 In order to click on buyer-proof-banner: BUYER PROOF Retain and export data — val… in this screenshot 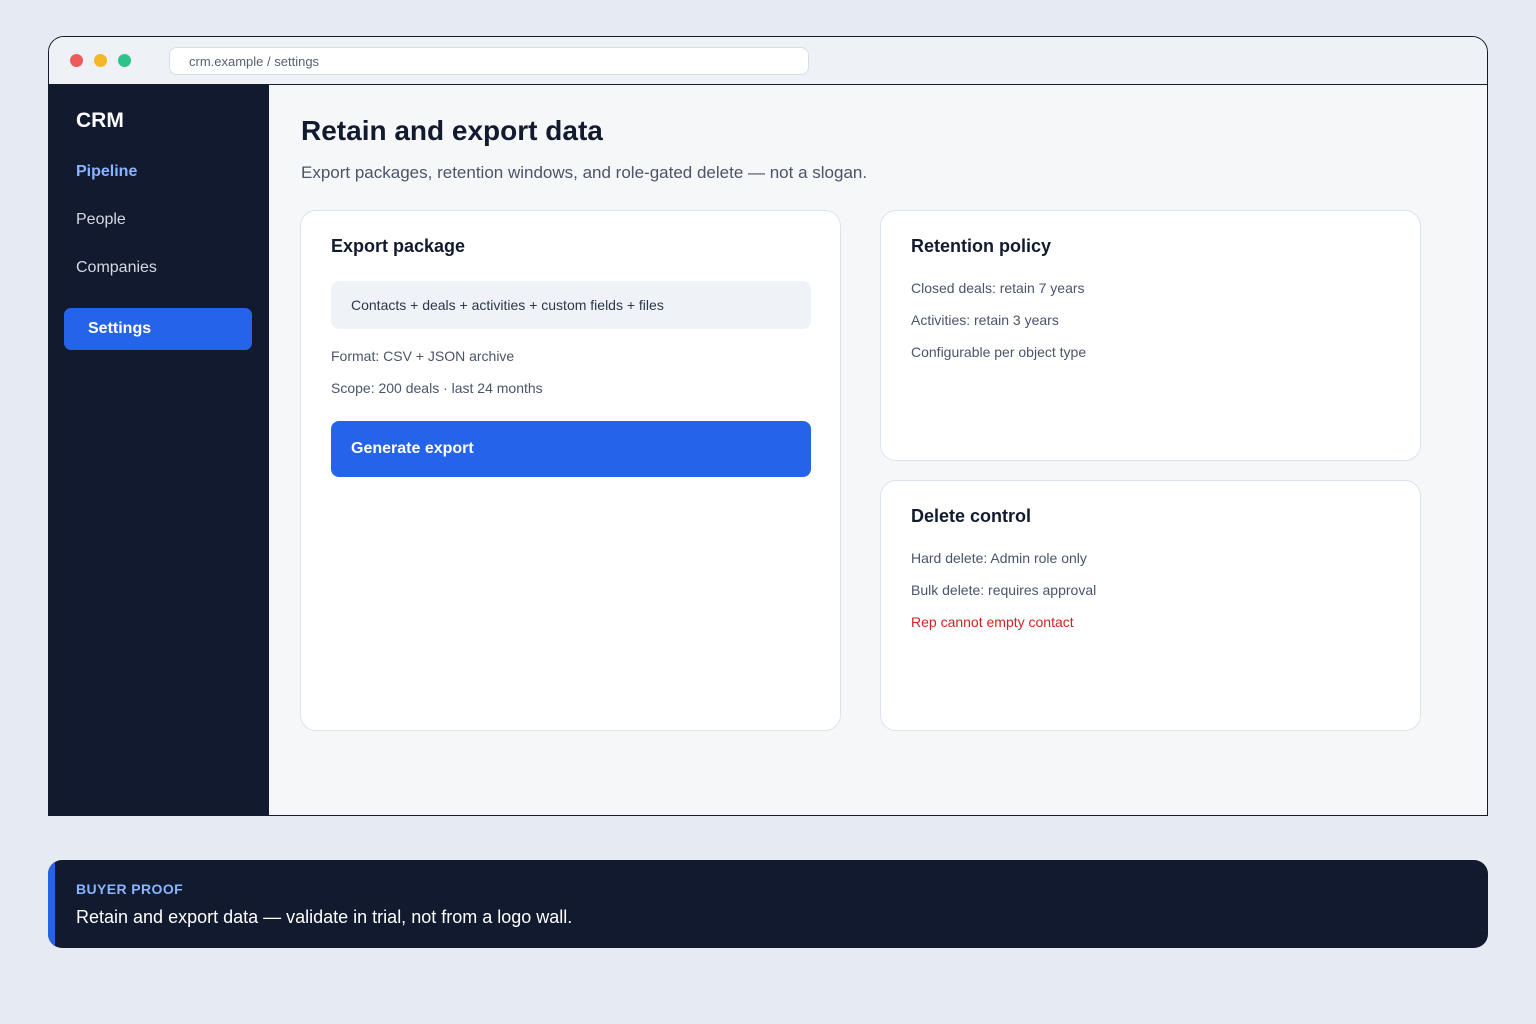, I will do `click(768, 904)`.